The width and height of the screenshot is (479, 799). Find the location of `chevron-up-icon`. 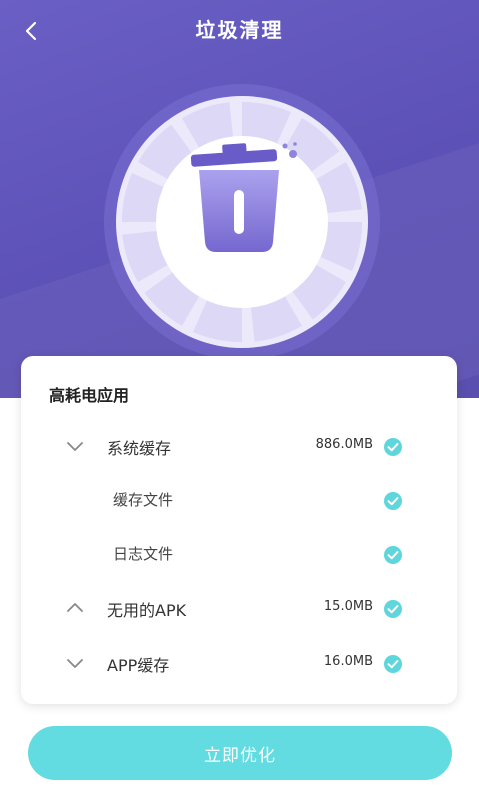

chevron-up-icon is located at coordinates (75, 608).